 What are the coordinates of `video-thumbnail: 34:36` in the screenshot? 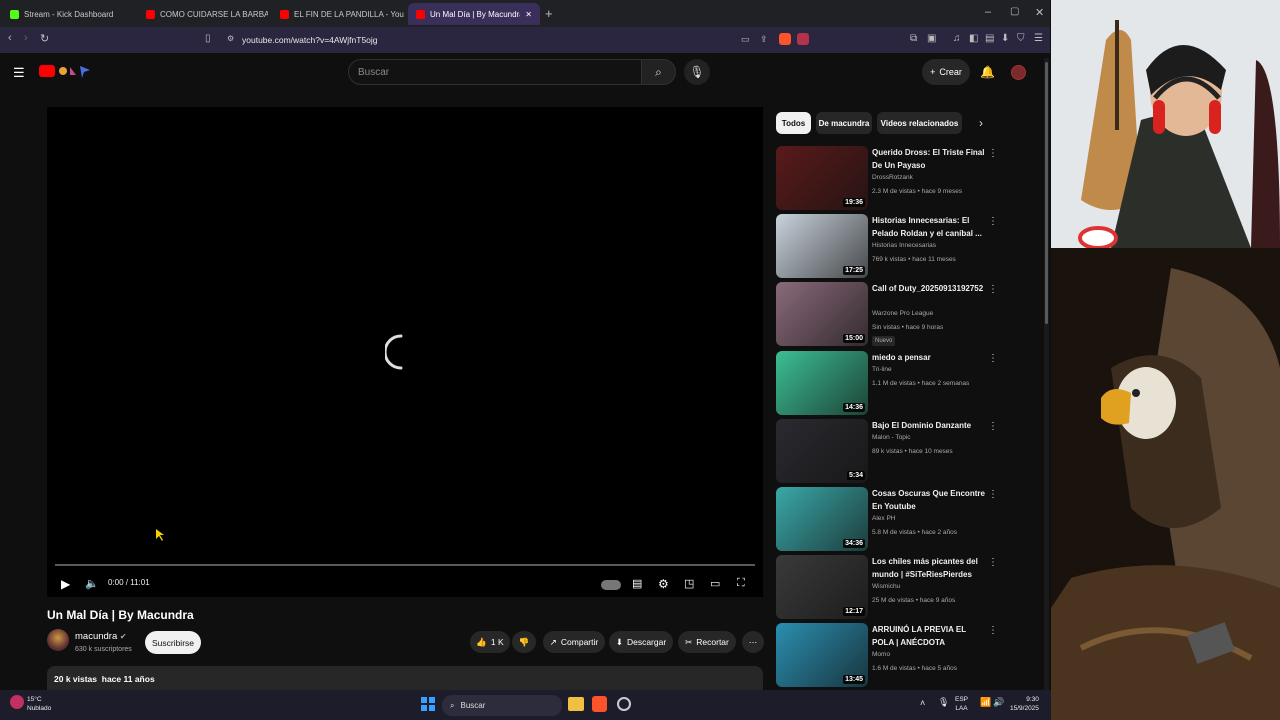 It's located at (822, 519).